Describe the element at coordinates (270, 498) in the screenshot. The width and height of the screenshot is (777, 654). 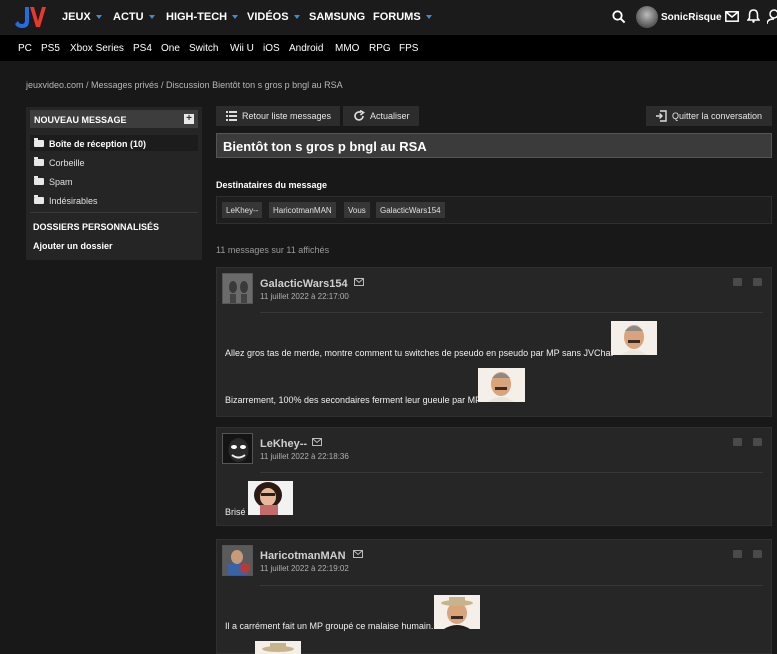
I see `girl-sticker` at that location.